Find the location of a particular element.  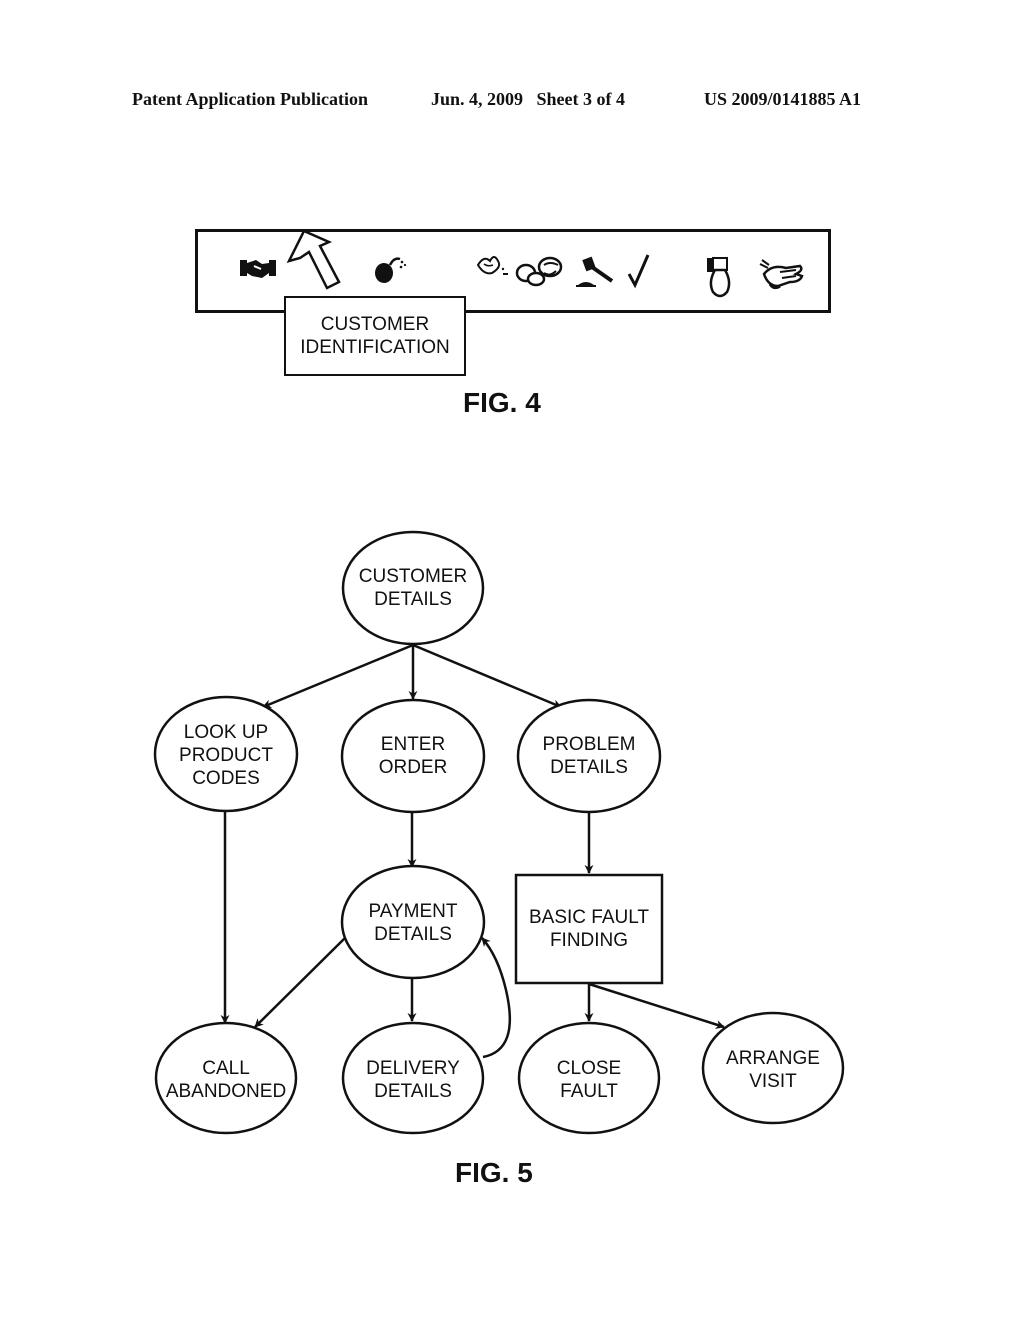

label-customer-details-2: DETAILS is located at coordinates (413, 599).